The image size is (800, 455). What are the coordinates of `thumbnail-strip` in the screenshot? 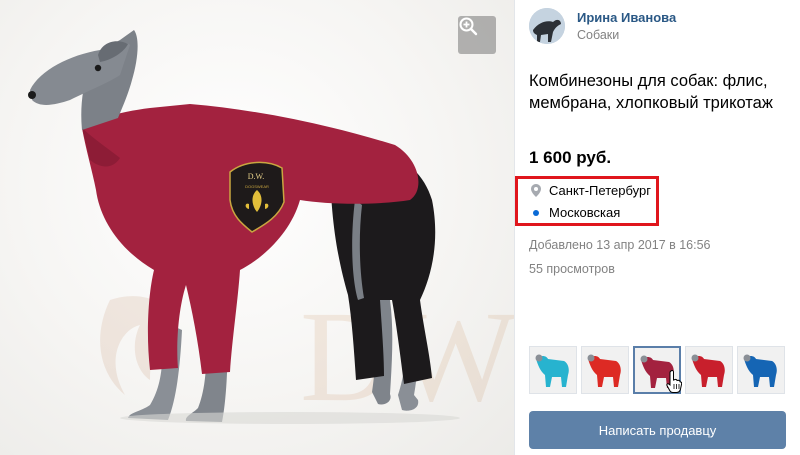 It's located at (659, 370).